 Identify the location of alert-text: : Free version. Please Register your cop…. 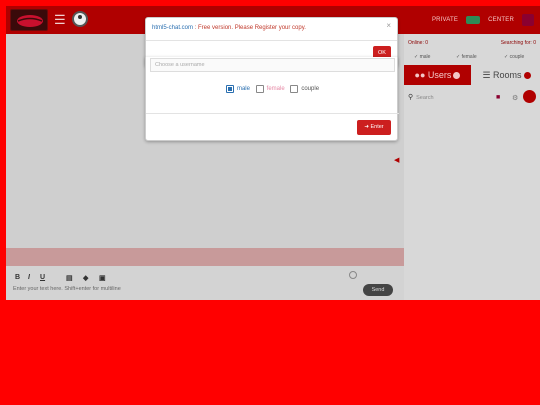
(250, 28).